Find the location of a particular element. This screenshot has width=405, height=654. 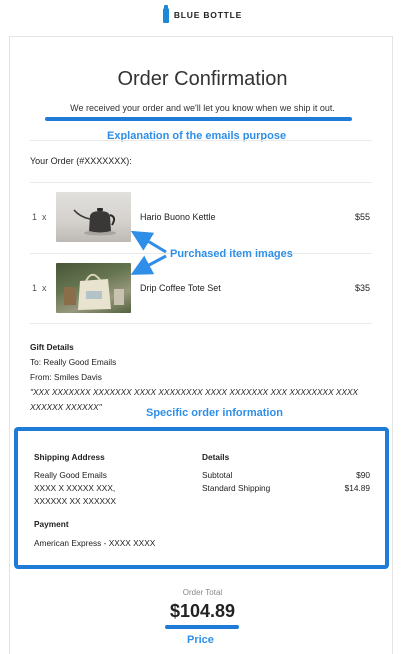

tote-bag-icon is located at coordinates (93, 288).